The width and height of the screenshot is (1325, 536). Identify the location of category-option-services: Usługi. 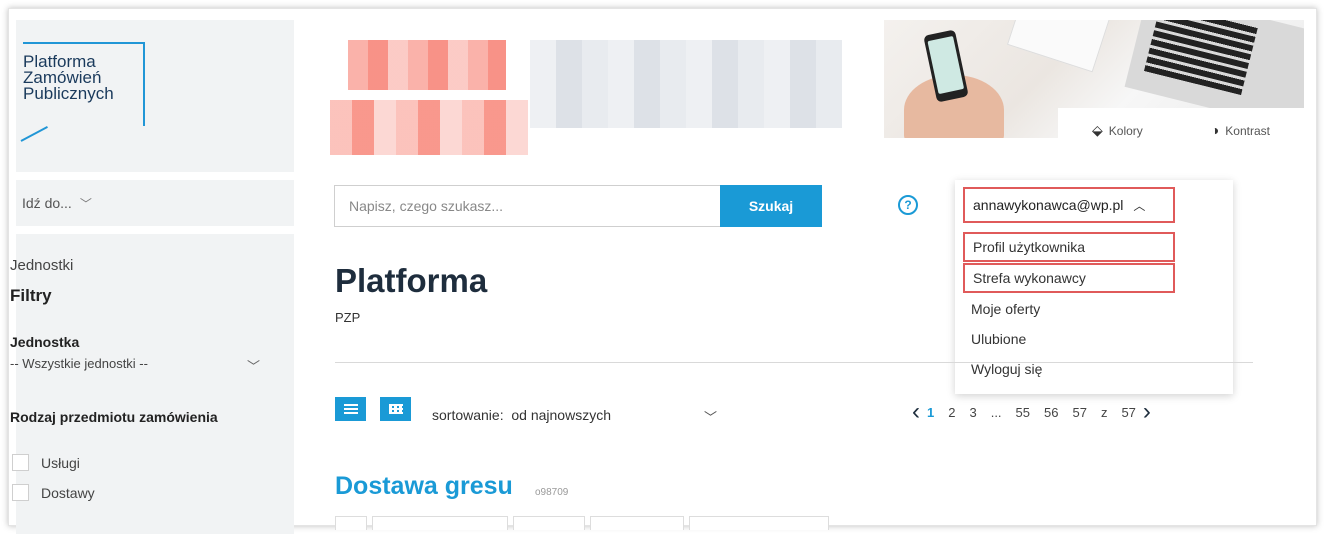
(46, 462).